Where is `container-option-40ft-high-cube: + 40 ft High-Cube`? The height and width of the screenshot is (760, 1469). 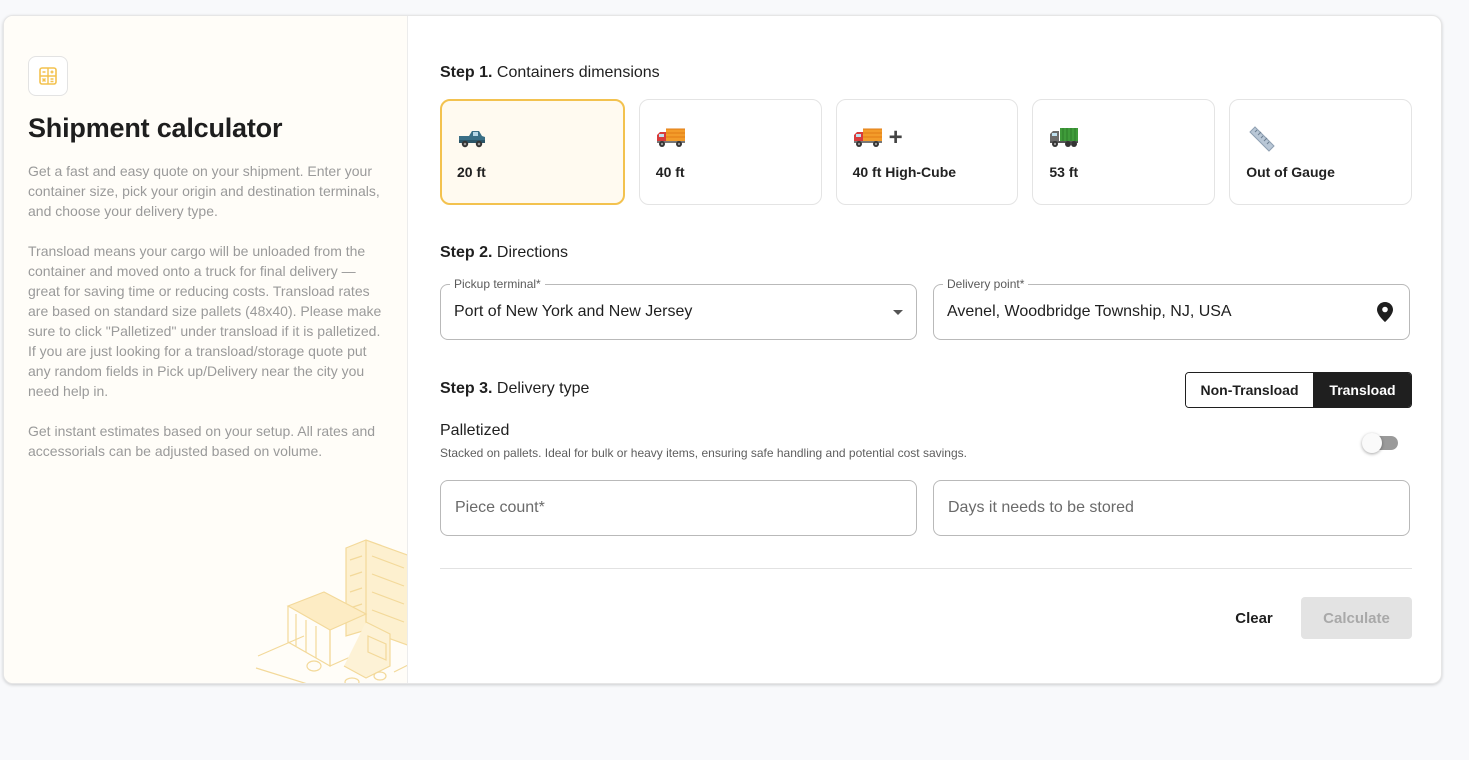 container-option-40ft-high-cube: + 40 ft High-Cube is located at coordinates (927, 152).